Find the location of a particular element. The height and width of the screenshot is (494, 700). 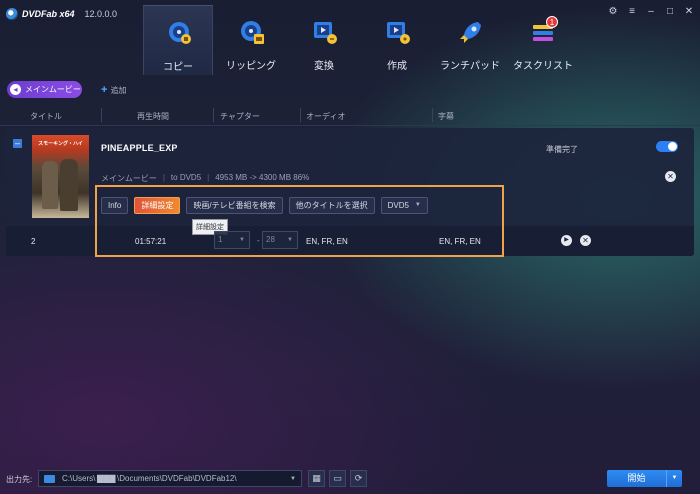

add-source-button: + 追加 is located at coordinates (113, 90).